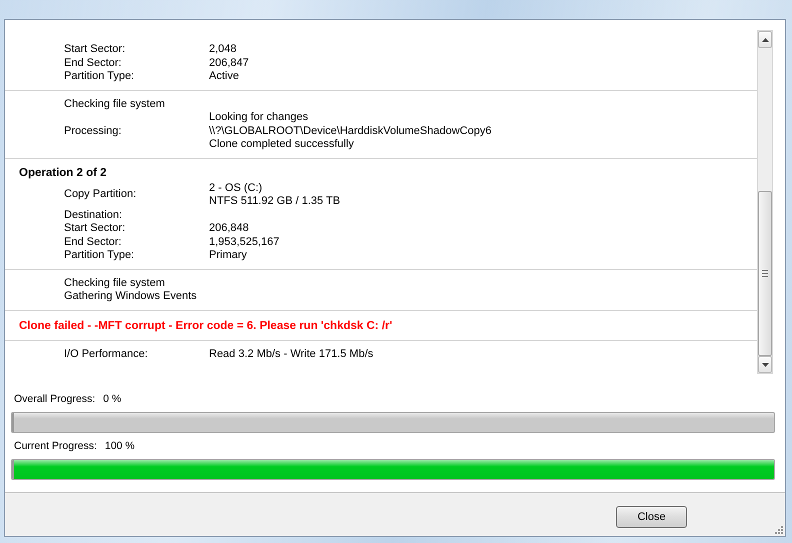 This screenshot has height=543, width=792. Describe the element at coordinates (291, 354) in the screenshot. I see `log-value: Read 3.2 Mb/s - Write 171.5 Mb/s` at that location.